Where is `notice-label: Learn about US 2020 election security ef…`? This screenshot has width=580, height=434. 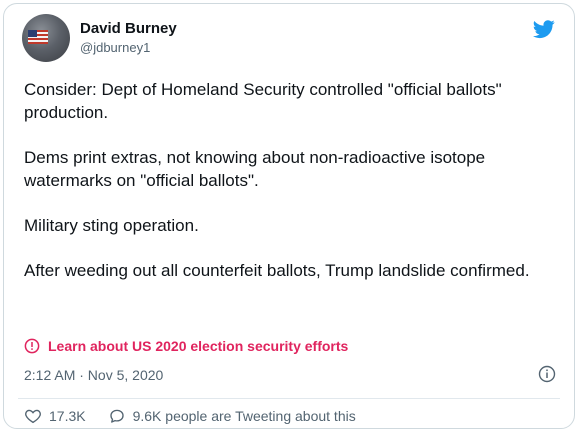
notice-label: Learn about US 2020 election security ef… is located at coordinates (198, 346).